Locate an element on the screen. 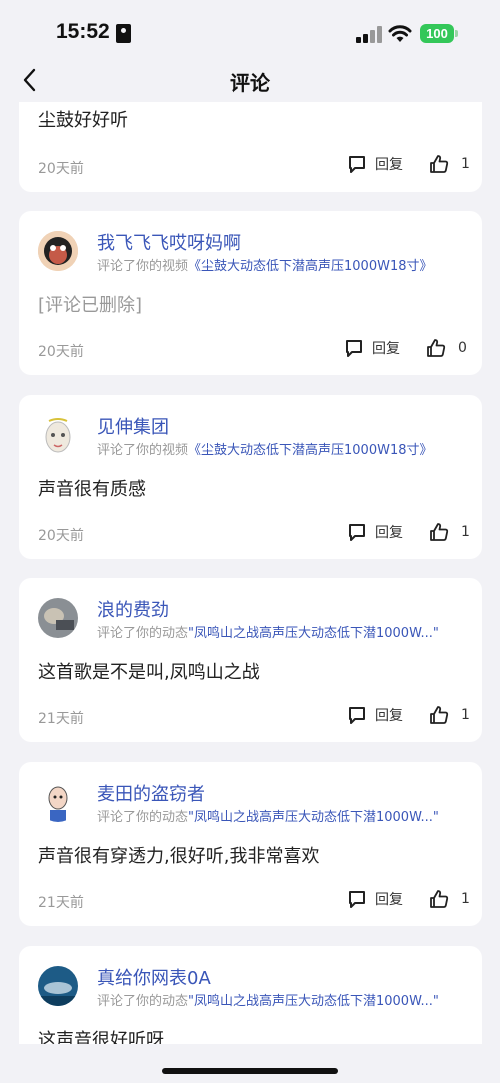  page-title: 评论 is located at coordinates (250, 83).